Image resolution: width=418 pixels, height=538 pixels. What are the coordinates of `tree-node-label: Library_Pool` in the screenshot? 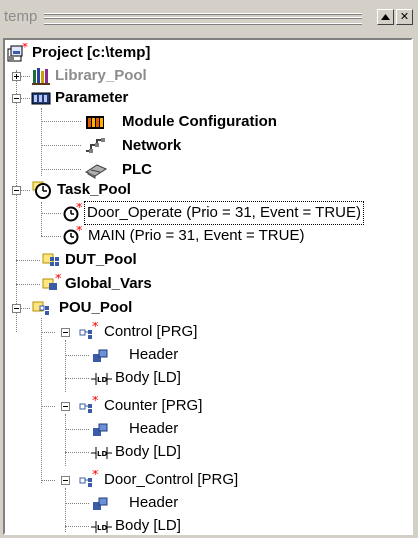 It's located at (101, 75).